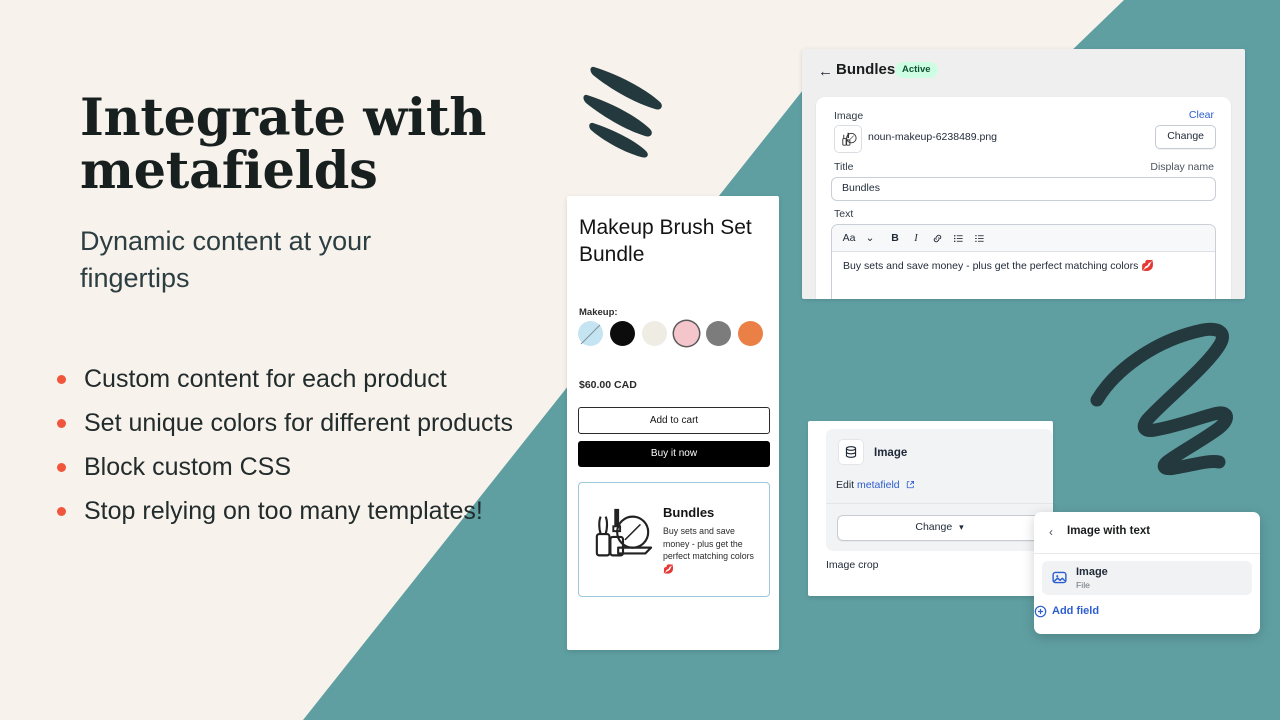  Describe the element at coordinates (1023, 189) in the screenshot. I see `title-input: Bundles` at that location.